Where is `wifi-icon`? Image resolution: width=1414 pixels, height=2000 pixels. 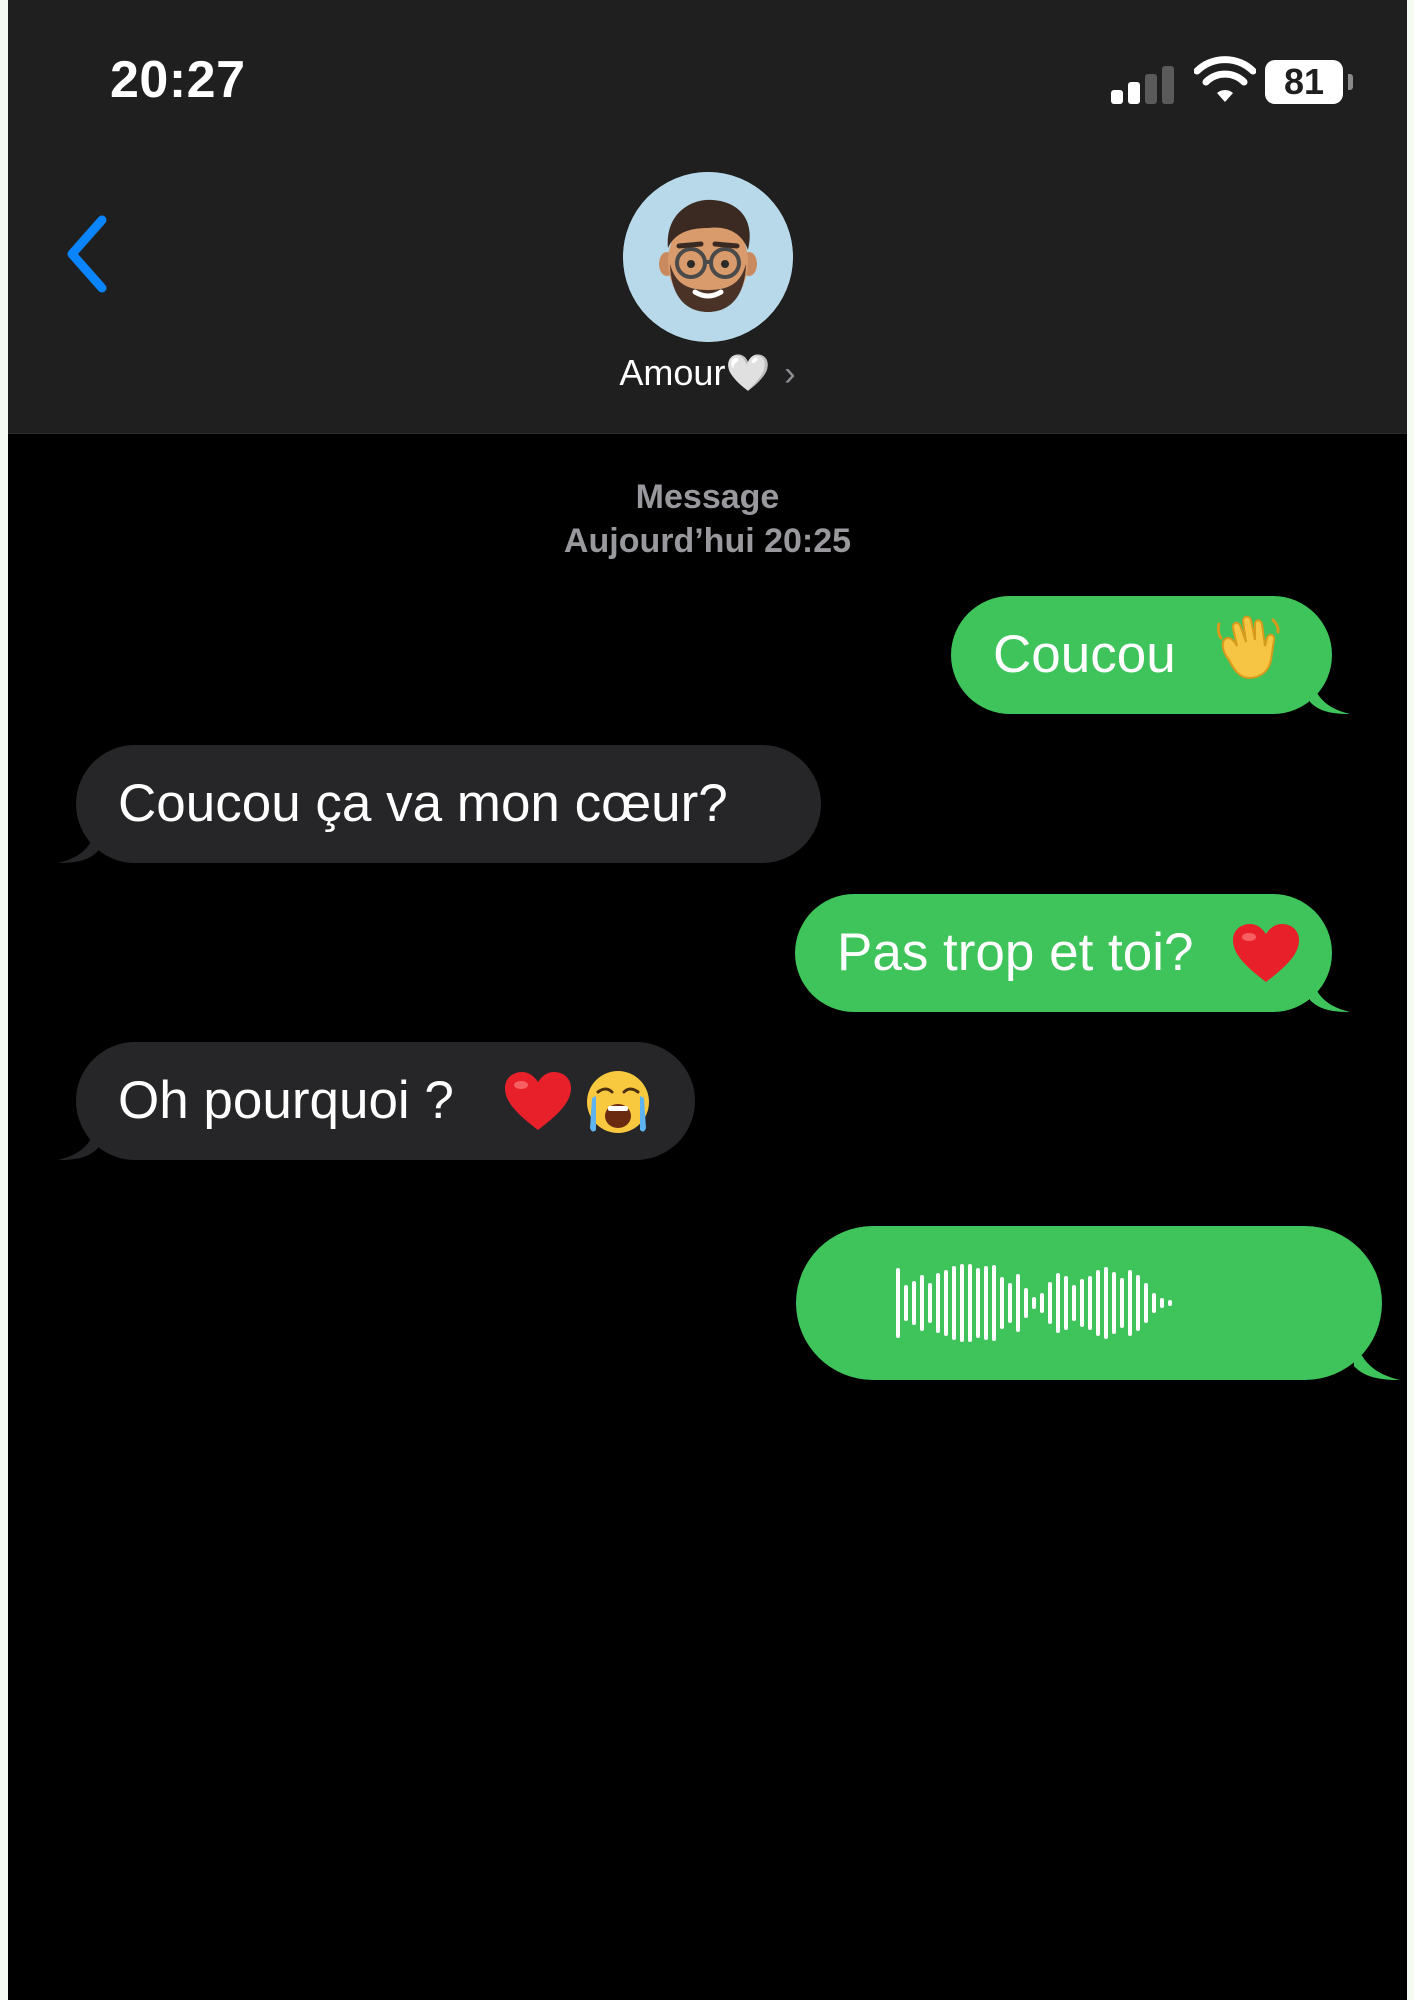
wifi-icon is located at coordinates (1225, 79).